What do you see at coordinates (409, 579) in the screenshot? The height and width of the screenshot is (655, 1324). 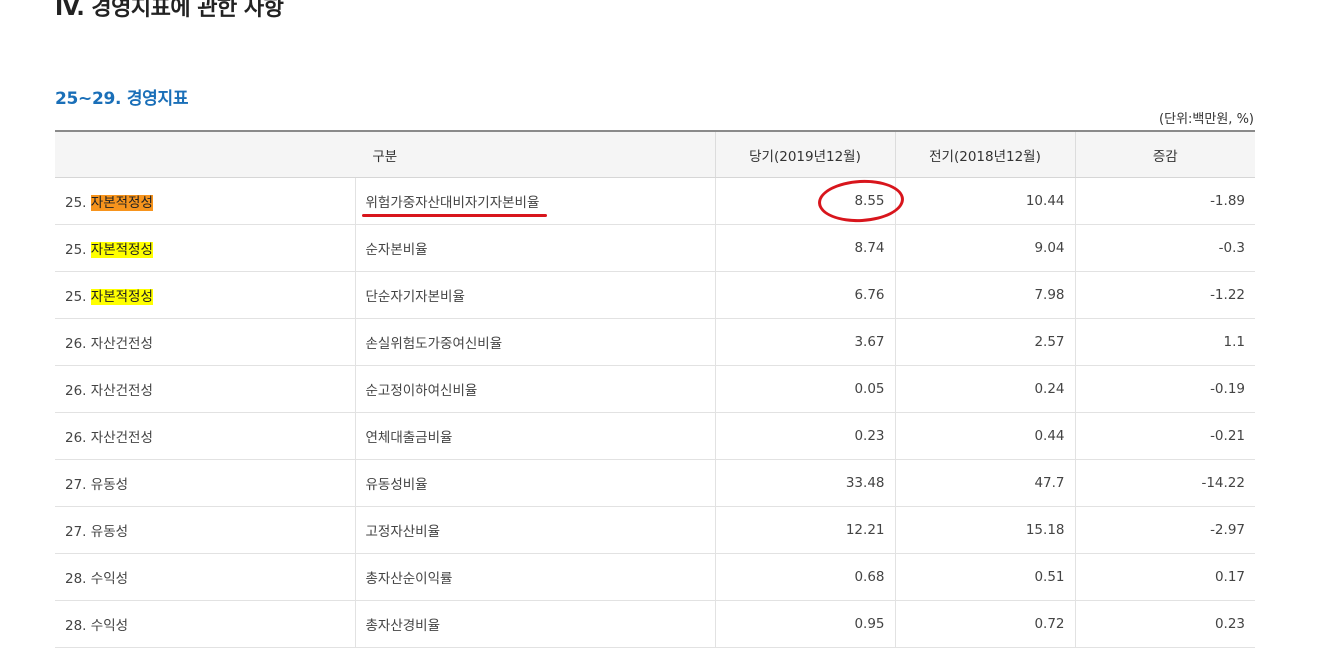 I see `item-label: 총자산순이익률` at bounding box center [409, 579].